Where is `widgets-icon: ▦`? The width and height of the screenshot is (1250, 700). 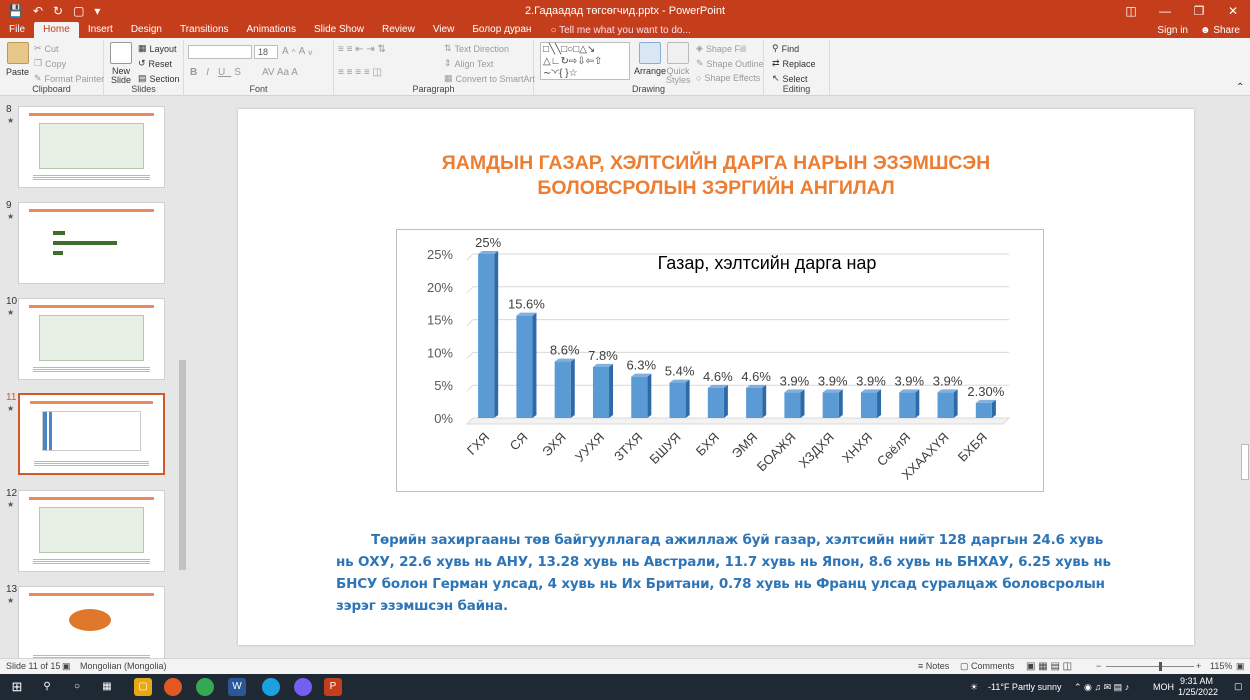 widgets-icon: ▦ is located at coordinates (107, 687).